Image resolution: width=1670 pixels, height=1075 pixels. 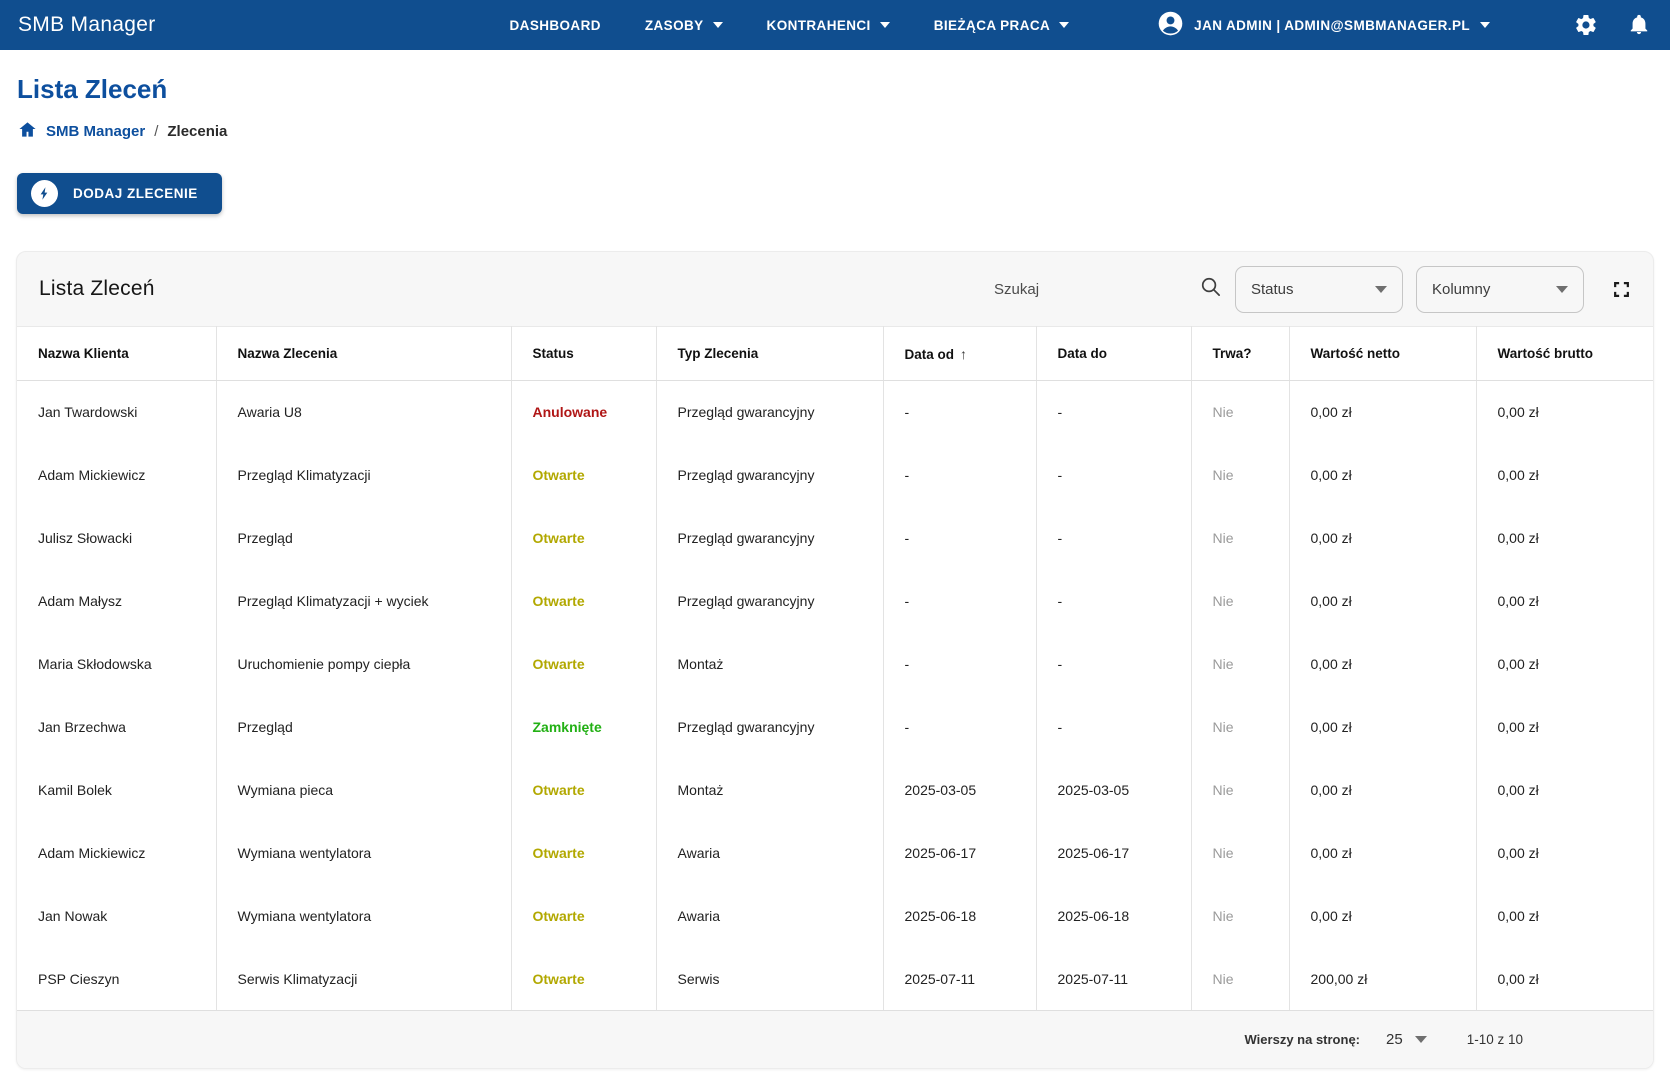 What do you see at coordinates (584, 412) in the screenshot?
I see `cell-status: Anulowane` at bounding box center [584, 412].